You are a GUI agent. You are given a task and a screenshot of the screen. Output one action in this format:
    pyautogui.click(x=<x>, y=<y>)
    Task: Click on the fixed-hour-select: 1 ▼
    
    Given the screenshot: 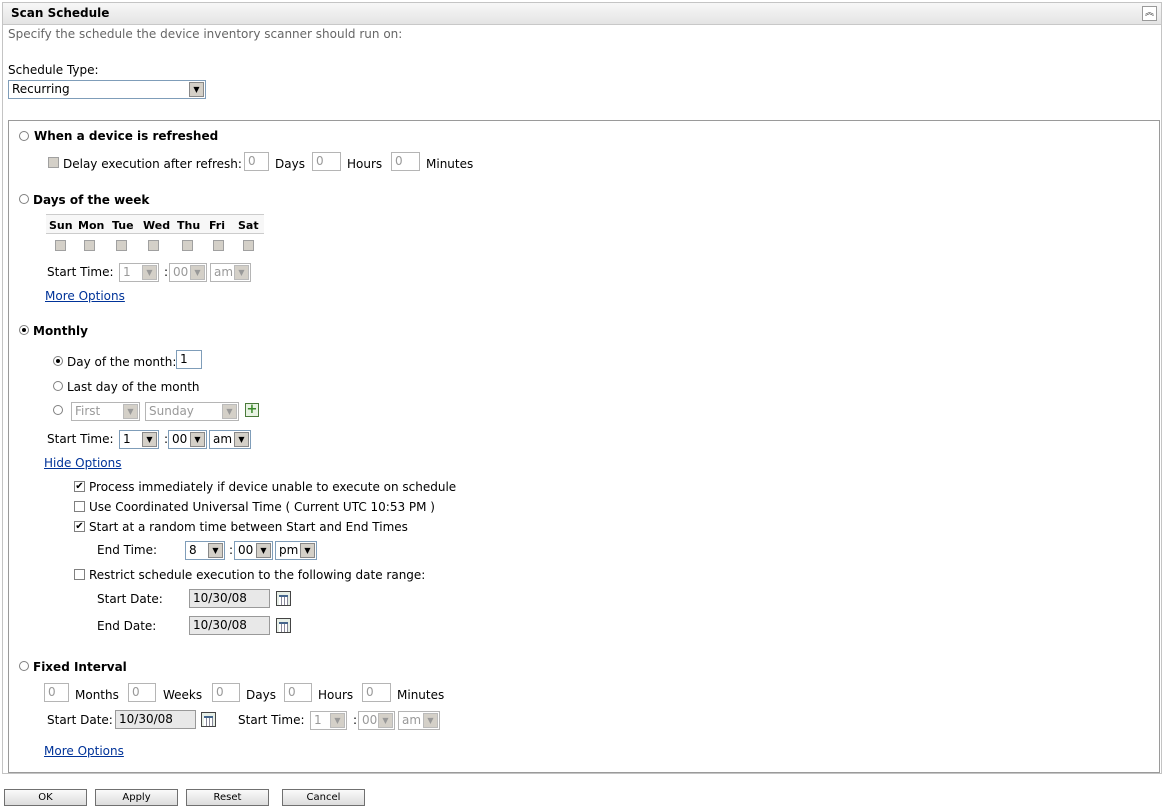 What is the action you would take?
    pyautogui.click(x=328, y=720)
    